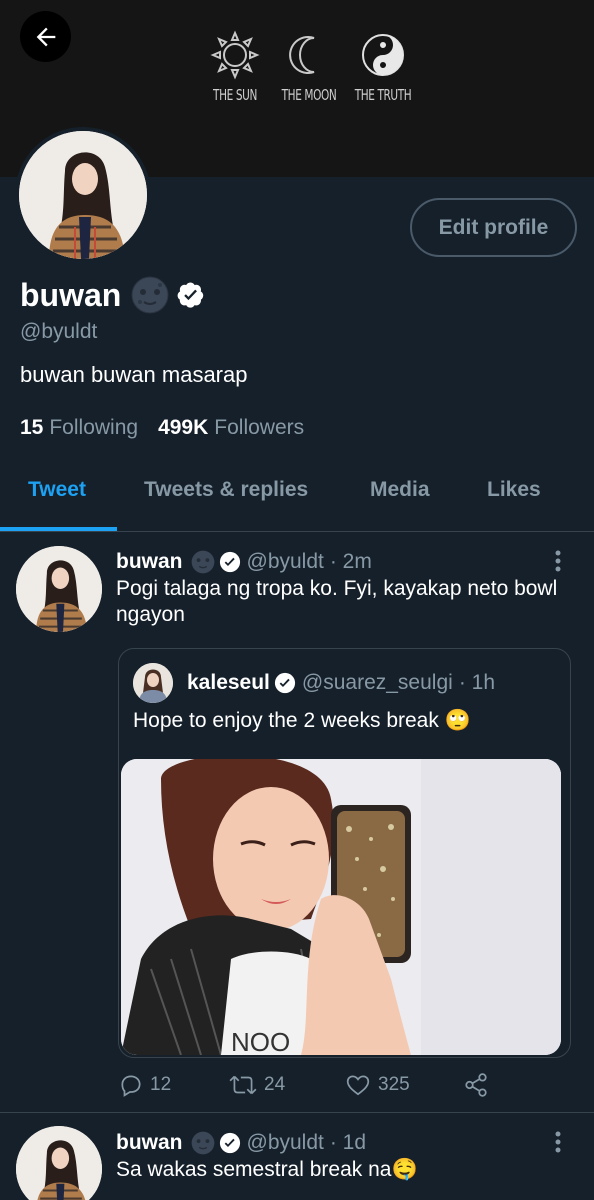  I want to click on sun-icon, so click(235, 55).